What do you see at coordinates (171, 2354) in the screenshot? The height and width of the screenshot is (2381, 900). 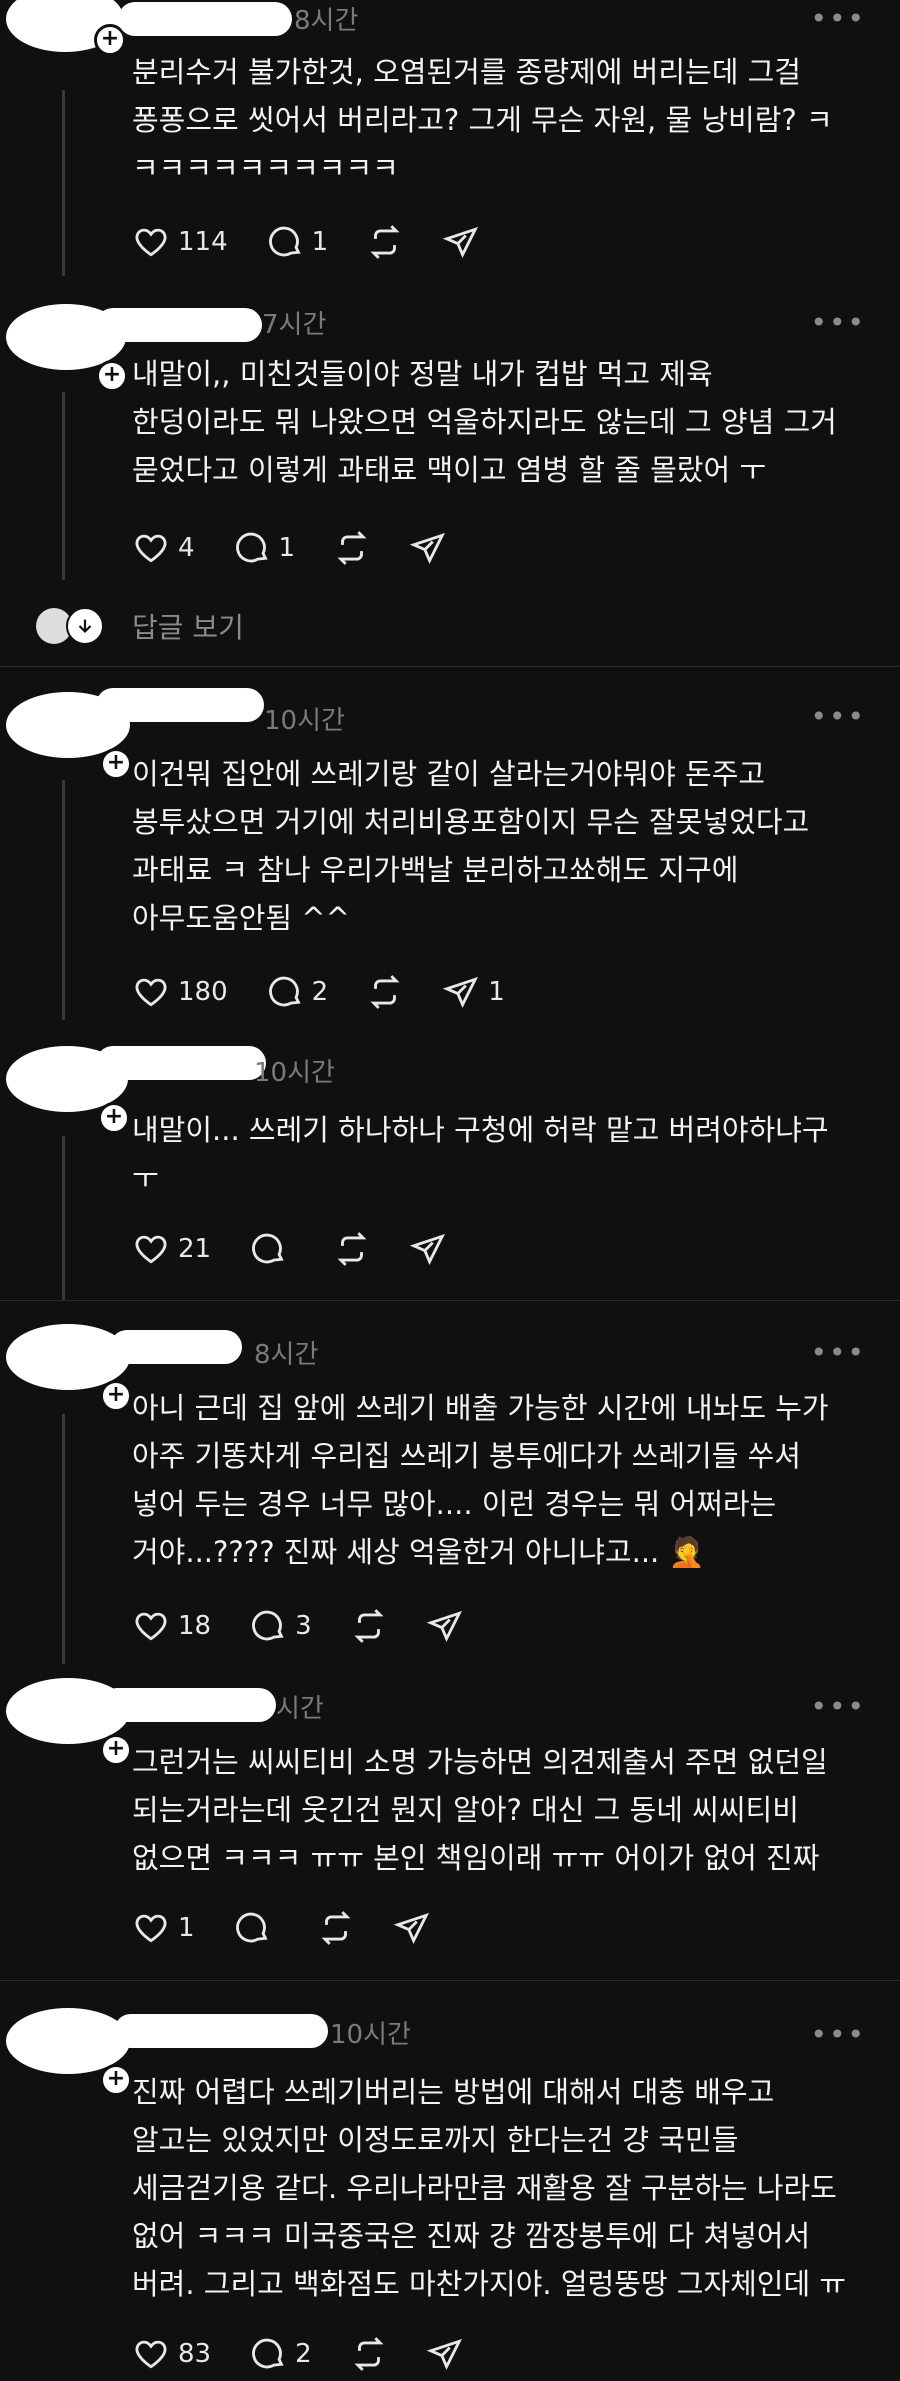 I see `like-button: 83` at bounding box center [171, 2354].